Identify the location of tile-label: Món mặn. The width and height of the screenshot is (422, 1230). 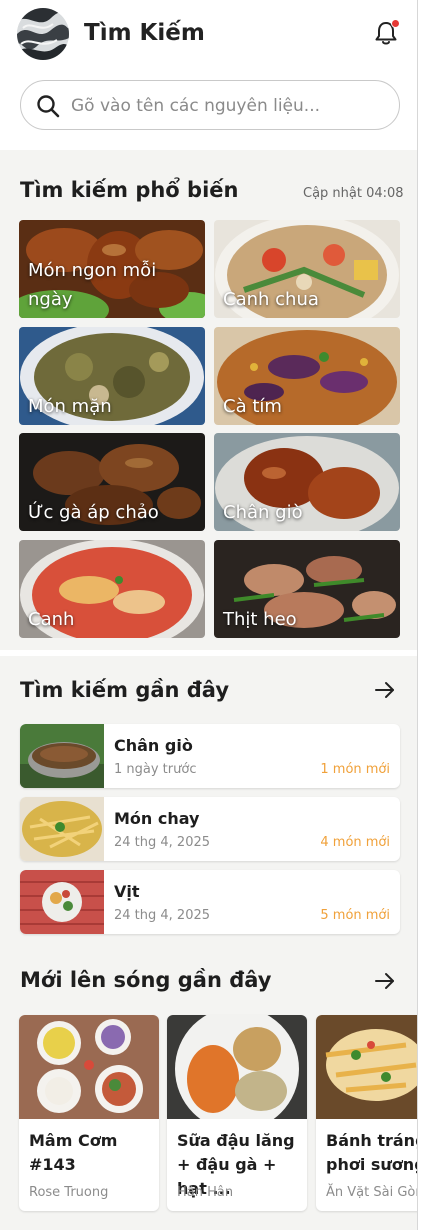
(70, 406).